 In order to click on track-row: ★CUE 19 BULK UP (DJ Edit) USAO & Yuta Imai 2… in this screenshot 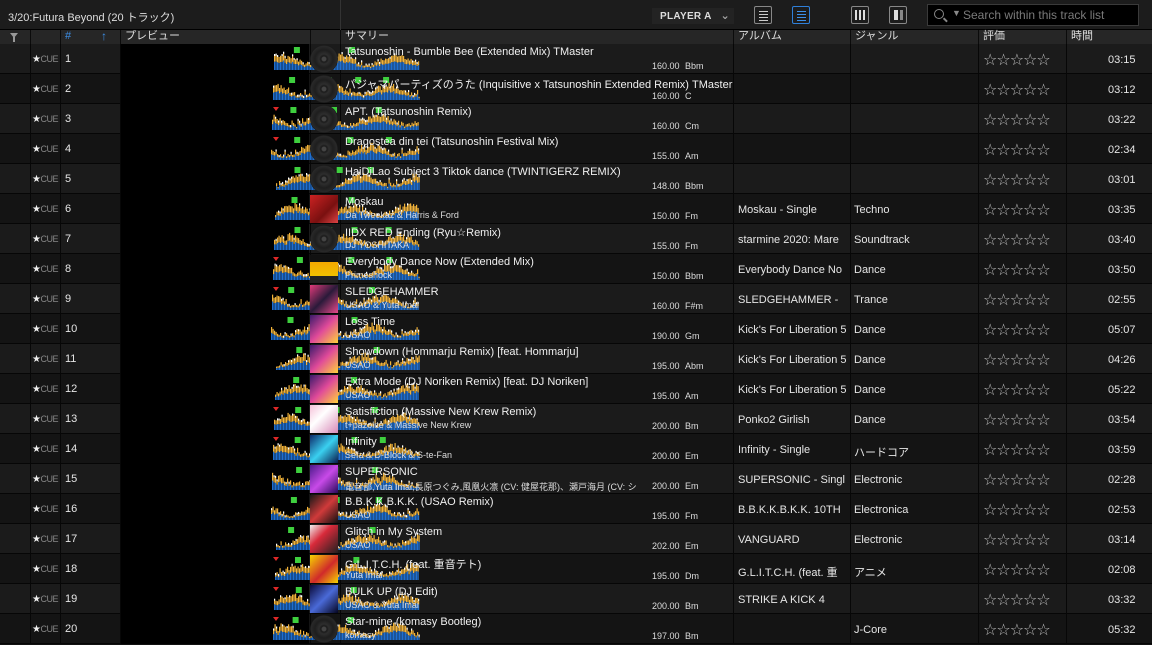, I will do `click(576, 599)`.